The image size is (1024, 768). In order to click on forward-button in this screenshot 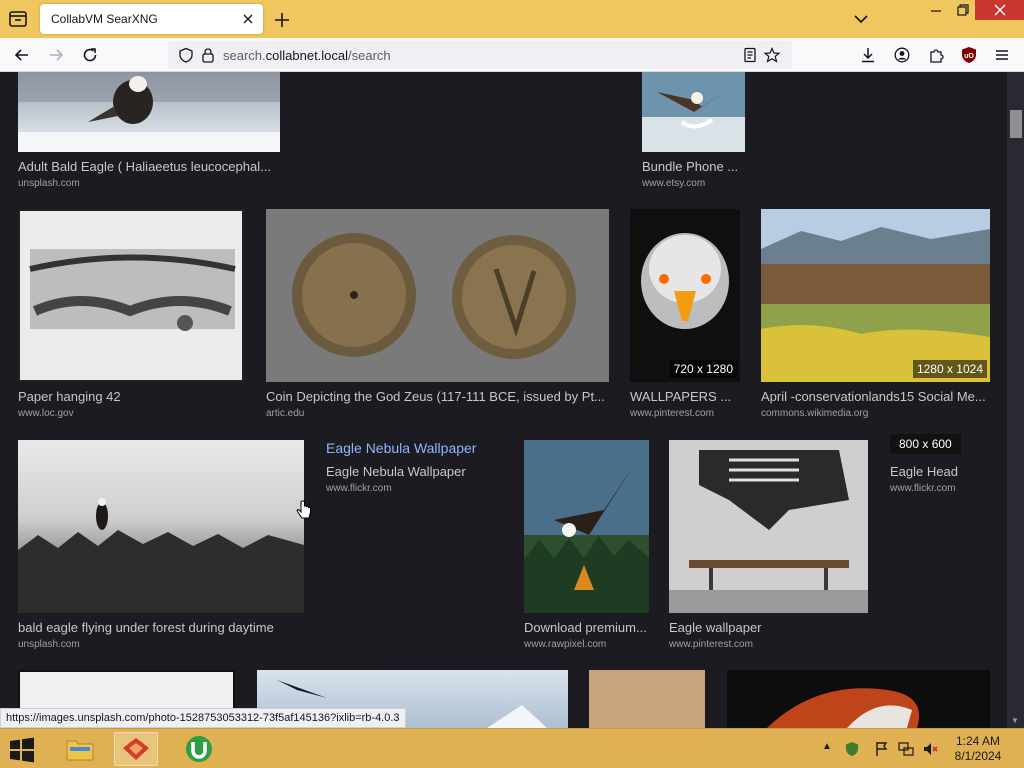, I will do `click(56, 55)`.